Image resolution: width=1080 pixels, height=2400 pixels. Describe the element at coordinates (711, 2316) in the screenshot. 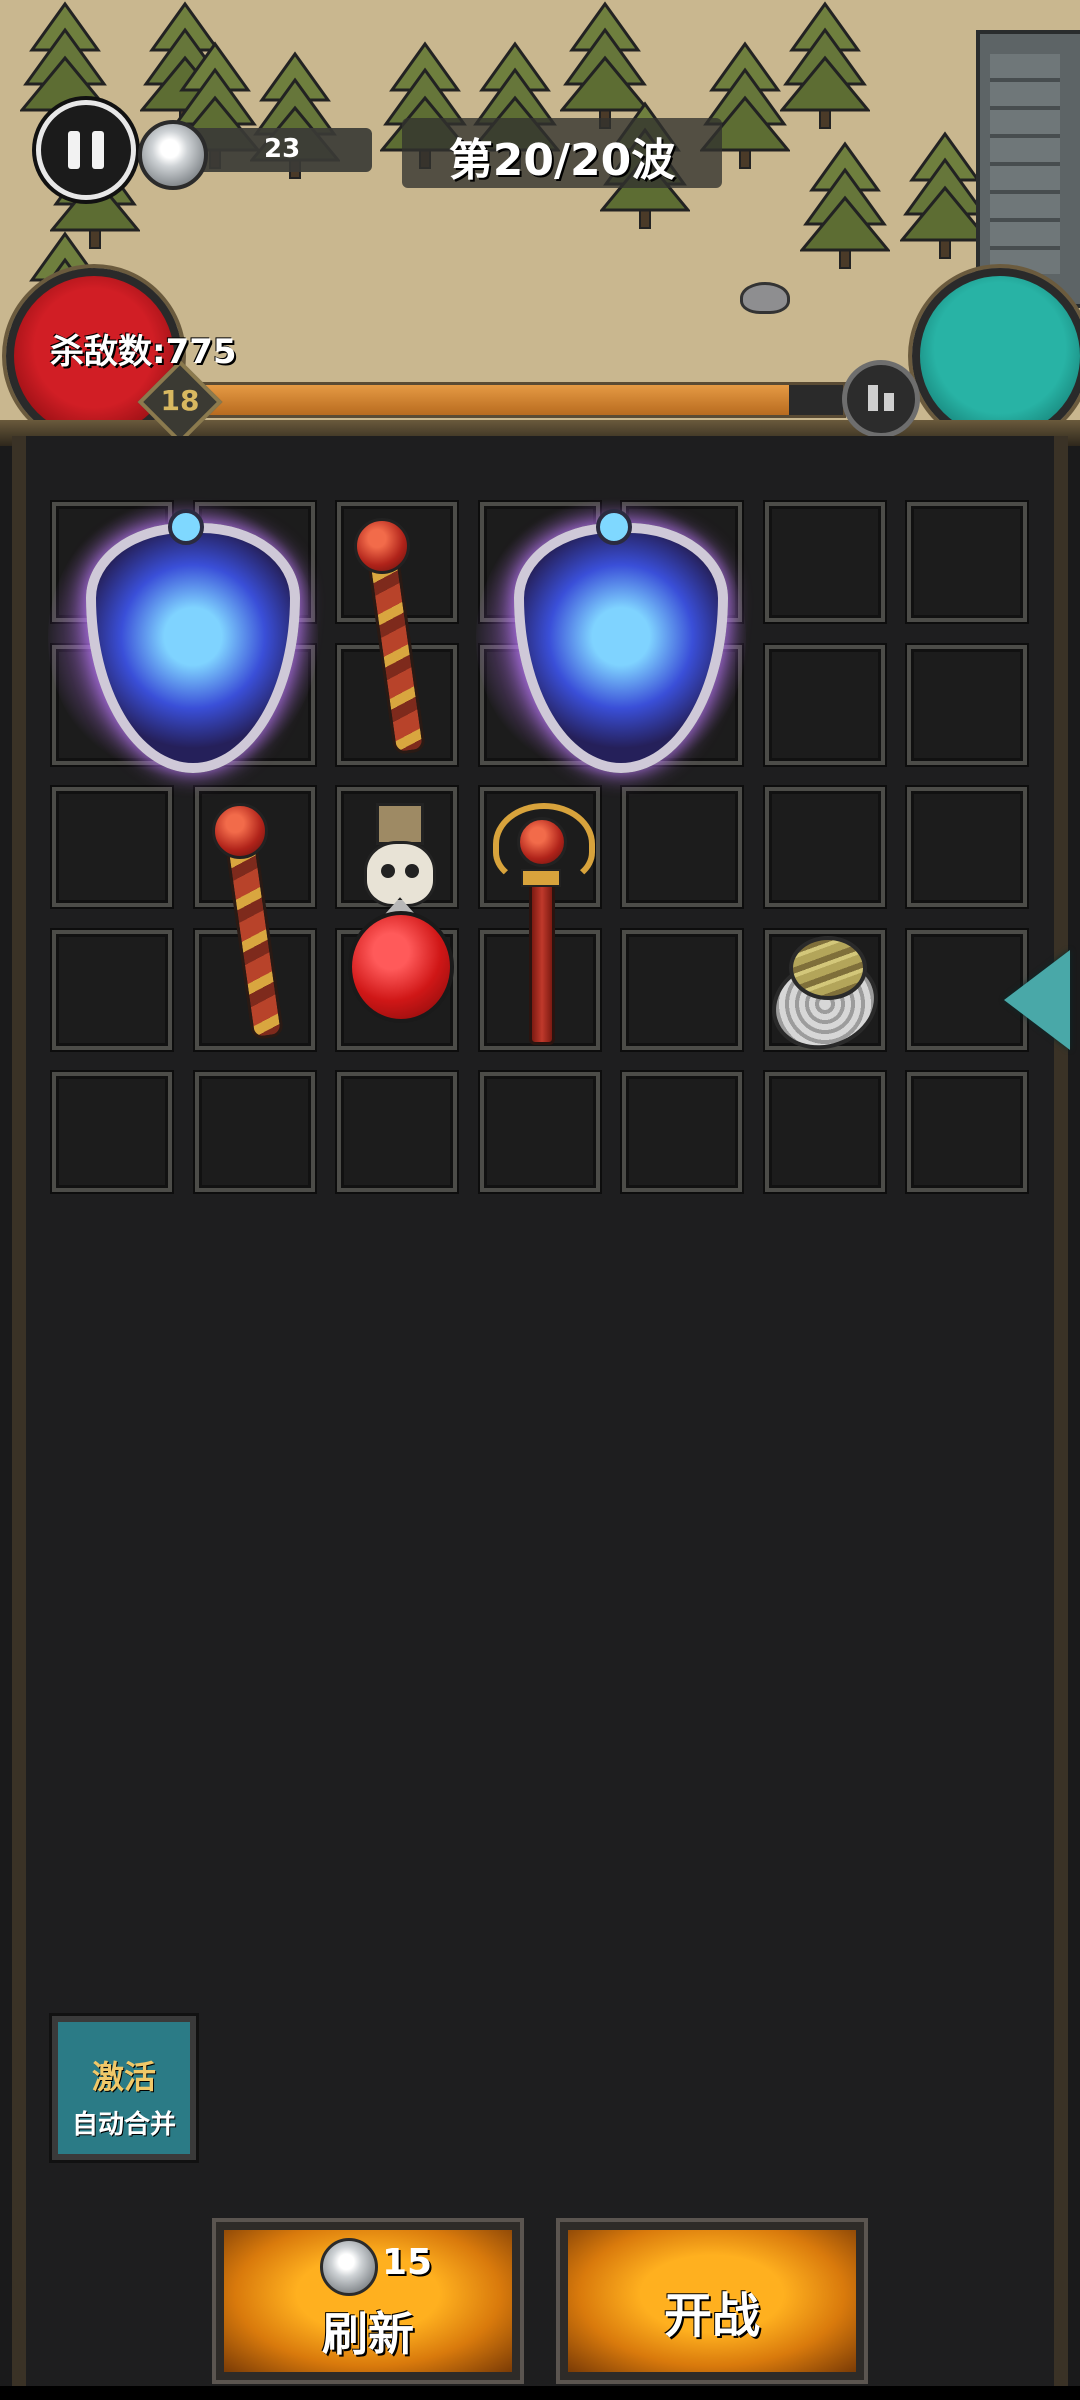

I see `start-battle-label: 开战` at that location.